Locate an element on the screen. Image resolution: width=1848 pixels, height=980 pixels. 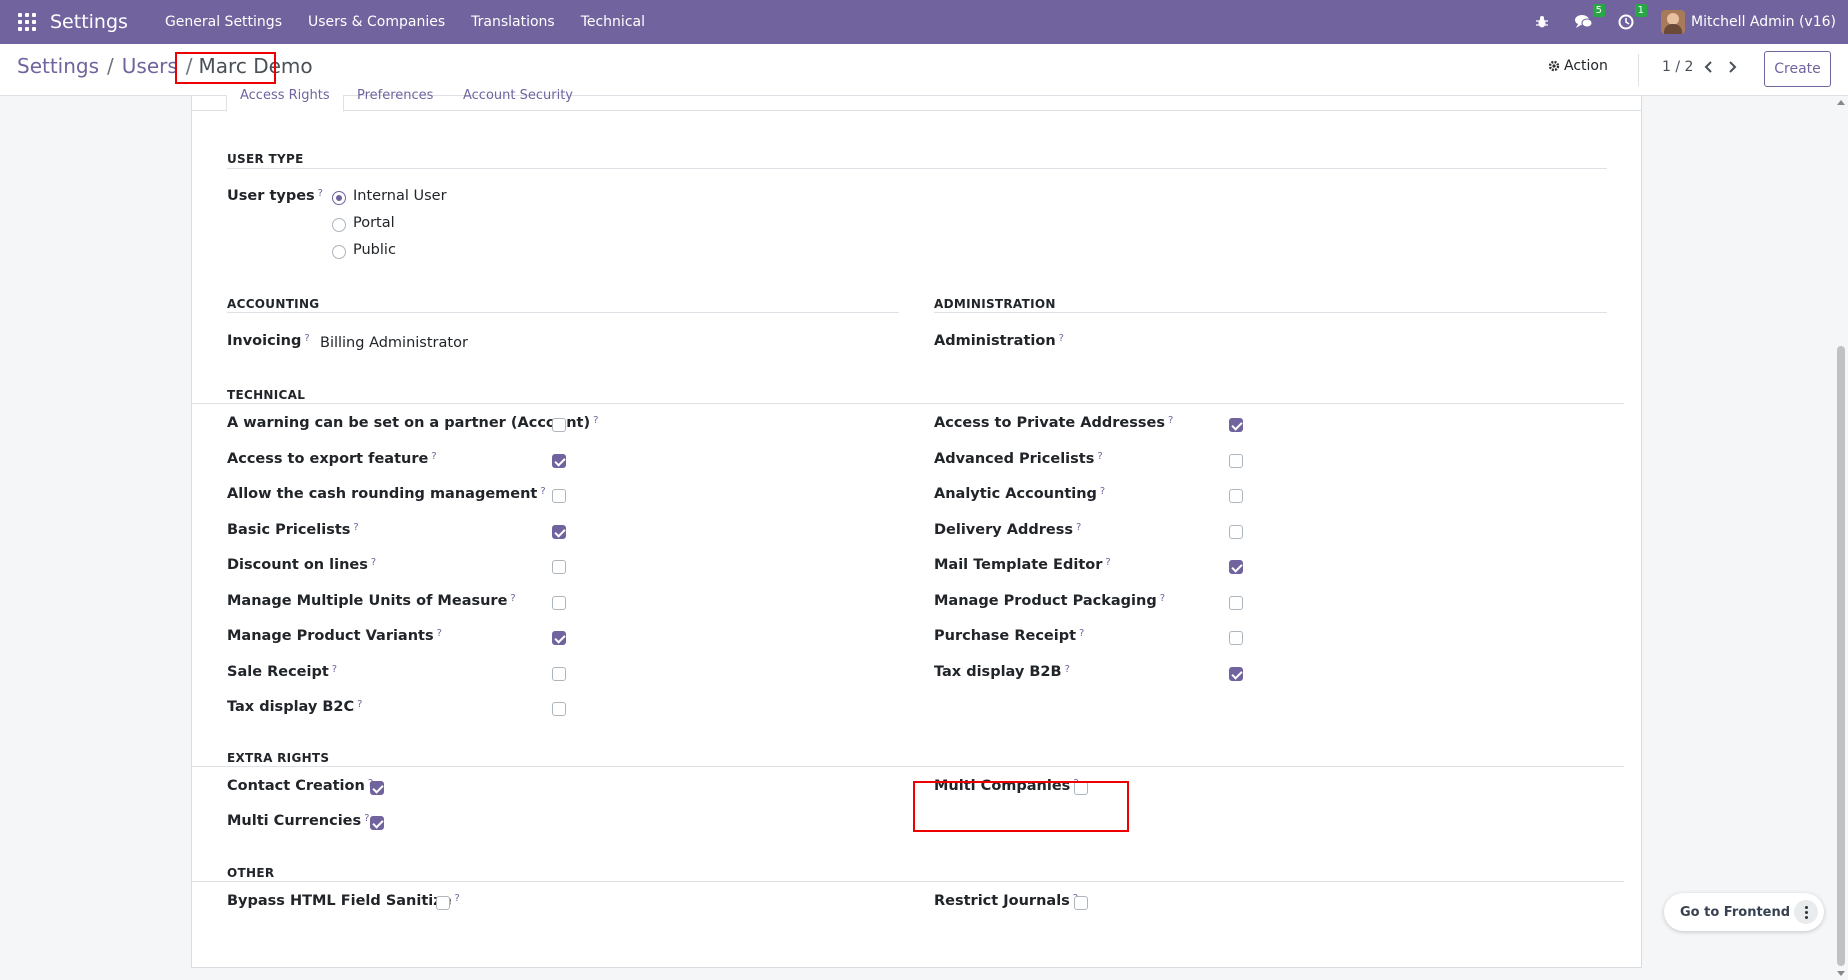
checkbox-restrict-journals is located at coordinates (1081, 903).